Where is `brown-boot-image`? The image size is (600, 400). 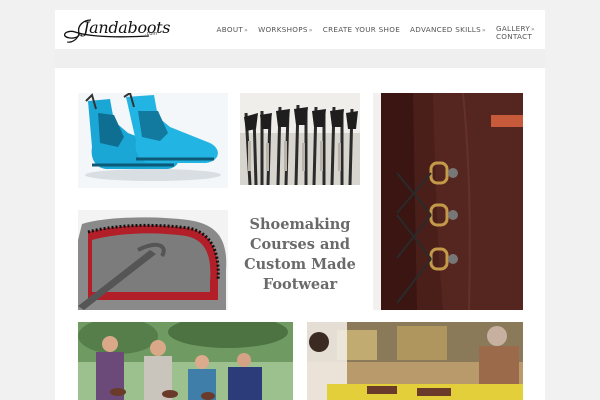
brown-boot-image is located at coordinates (448, 201).